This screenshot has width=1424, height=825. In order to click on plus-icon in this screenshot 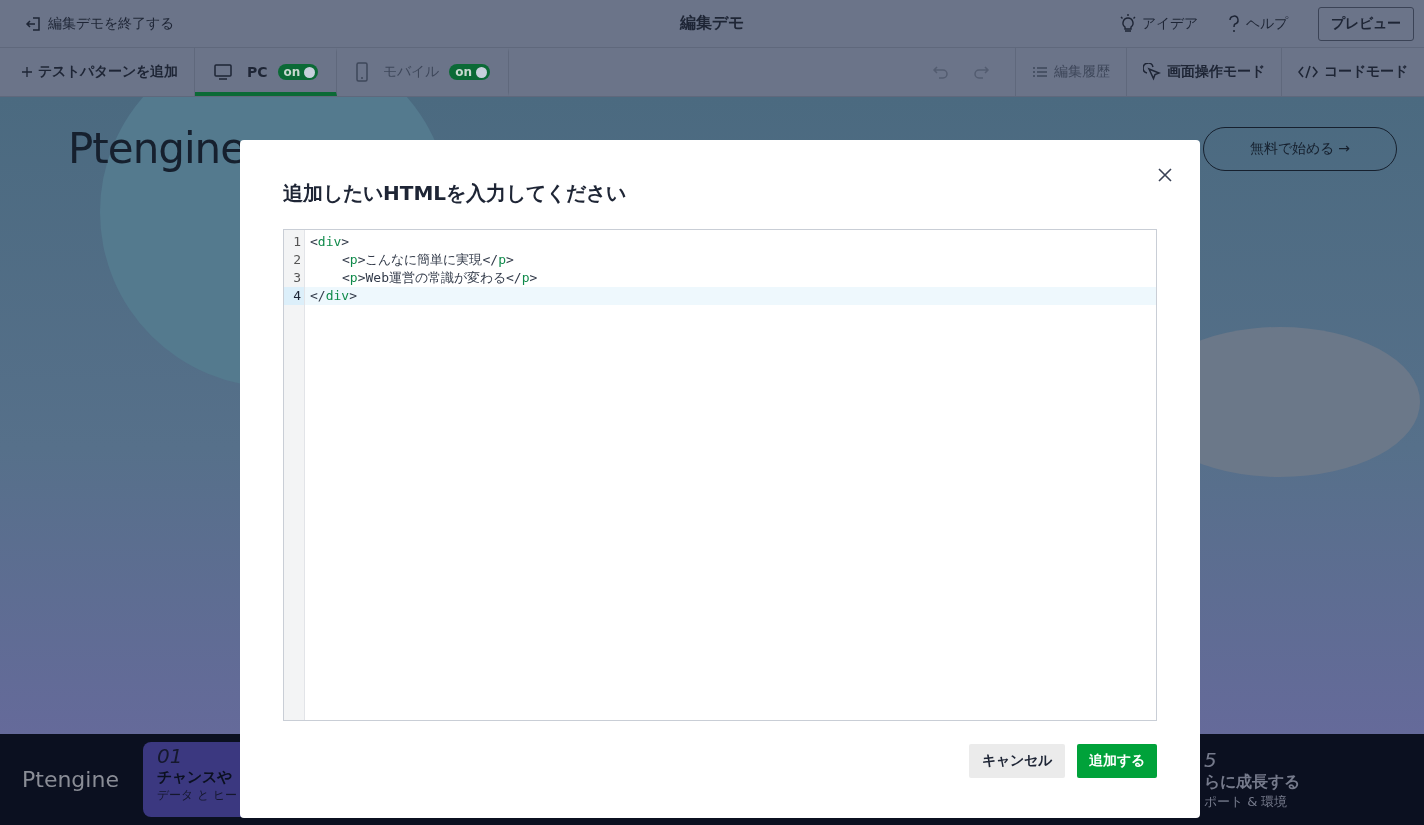, I will do `click(27, 72)`.